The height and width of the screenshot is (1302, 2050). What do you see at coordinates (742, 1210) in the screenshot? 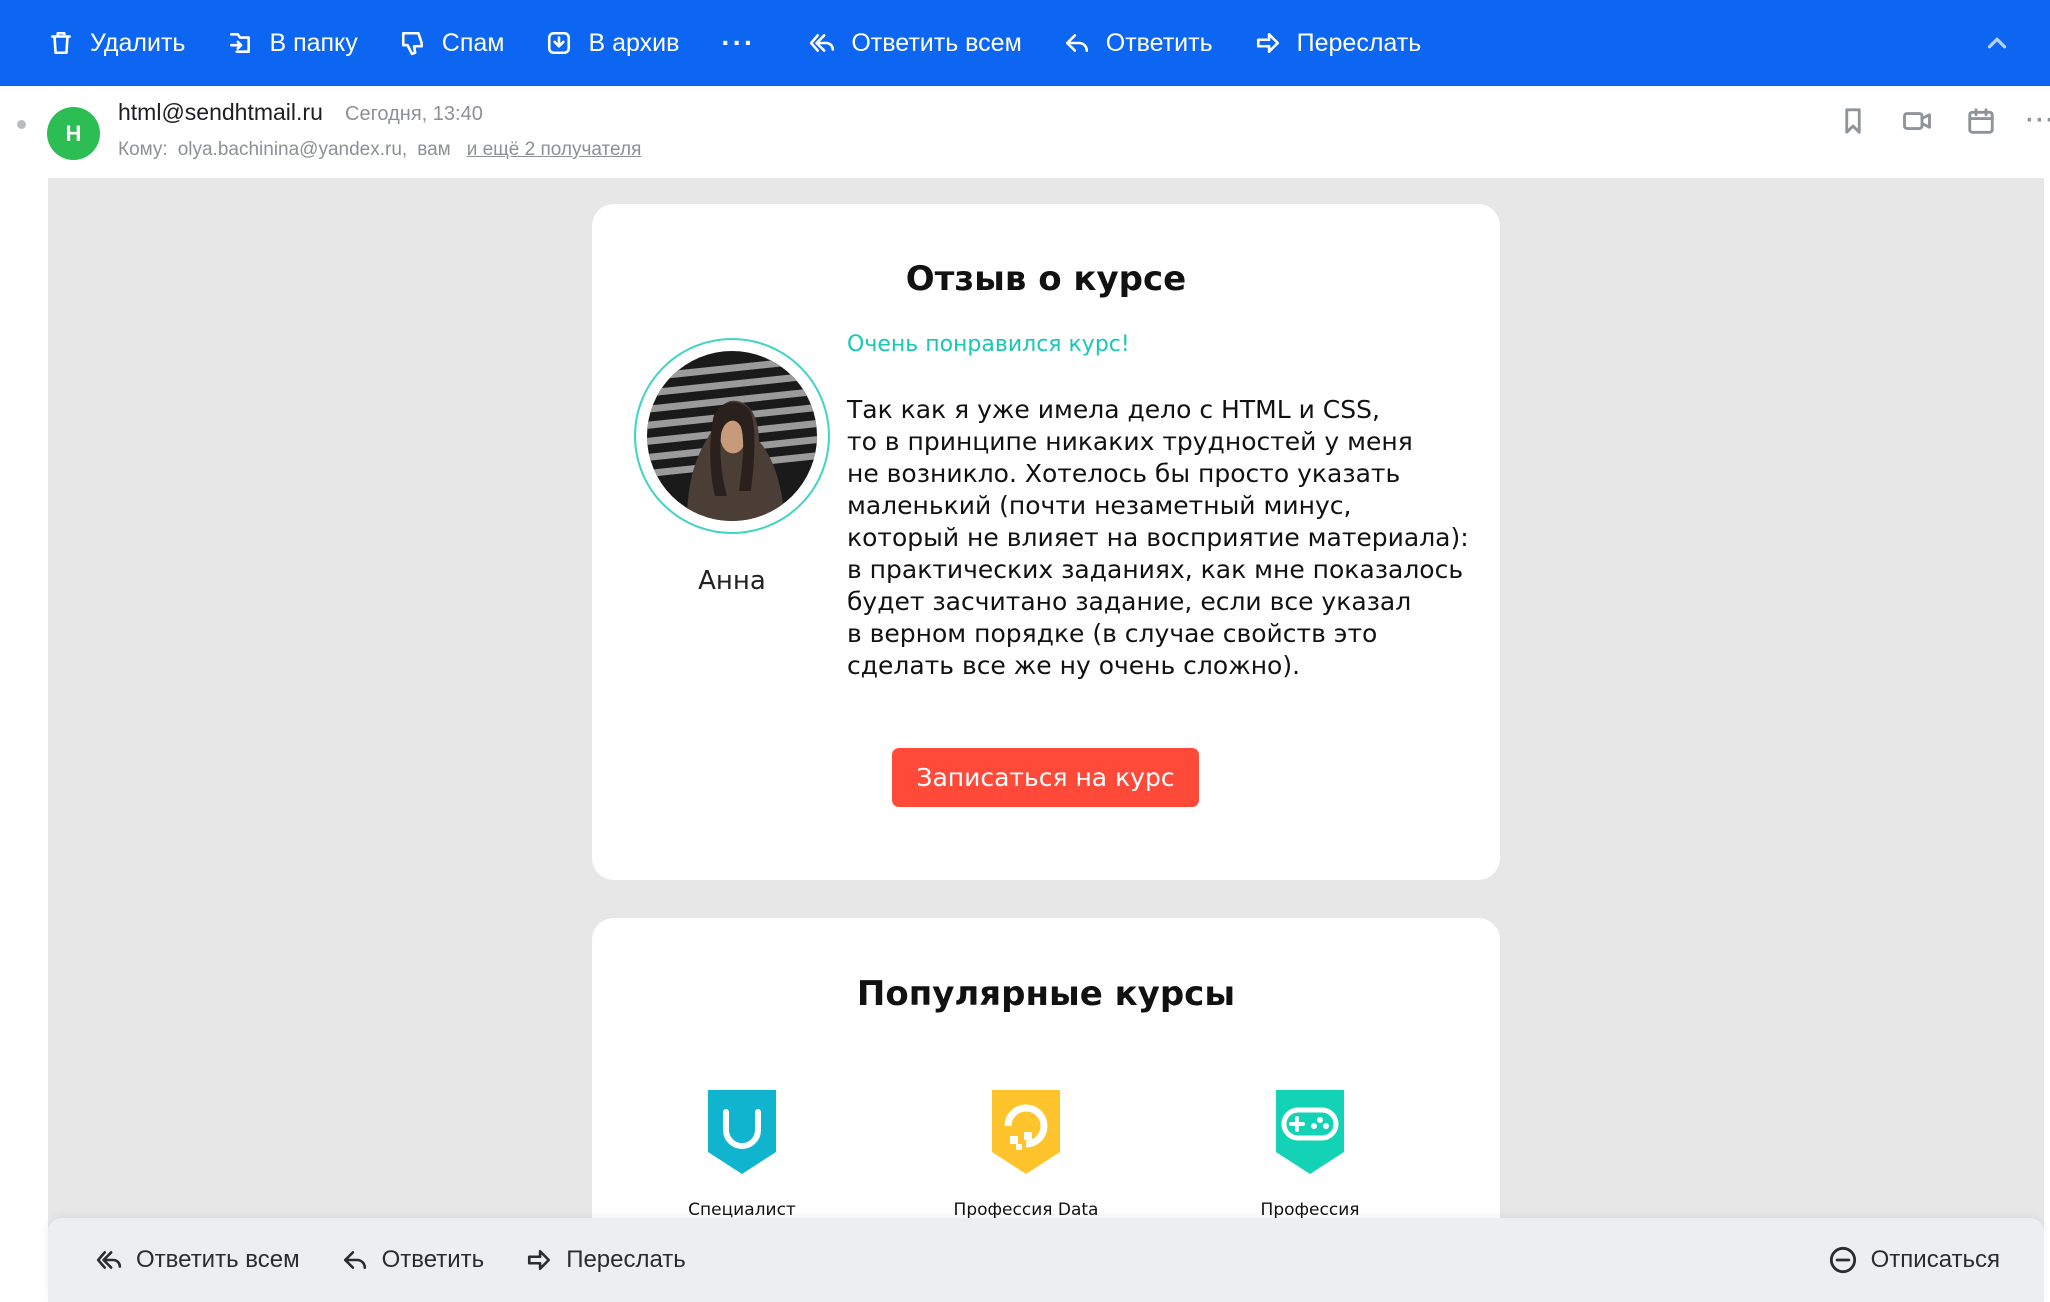
I see `course-label: Специалист` at bounding box center [742, 1210].